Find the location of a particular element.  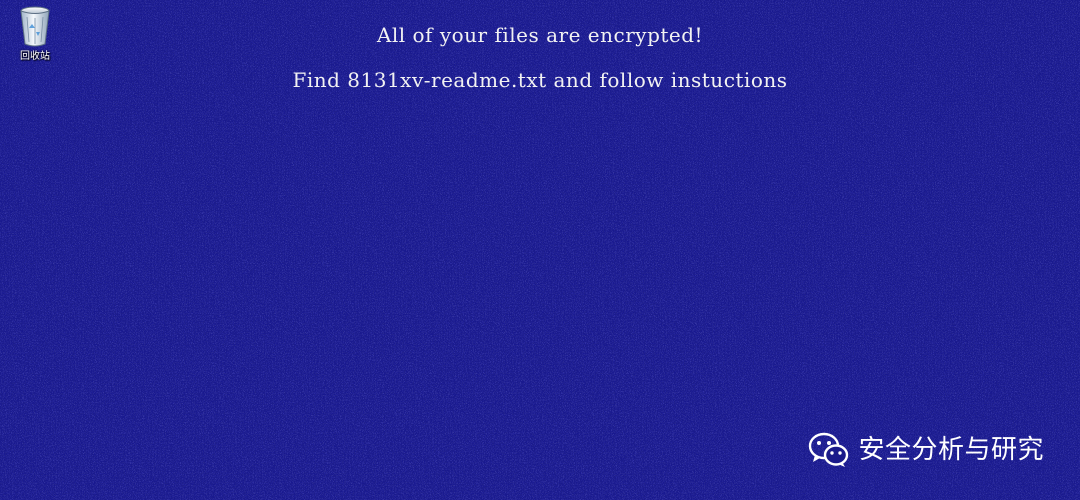

watermark: 安全分析与研究 is located at coordinates (926, 450).